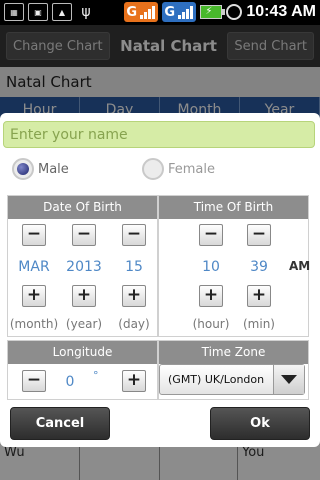  Describe the element at coordinates (281, 11) in the screenshot. I see `status-clock: 10:43 AM` at that location.